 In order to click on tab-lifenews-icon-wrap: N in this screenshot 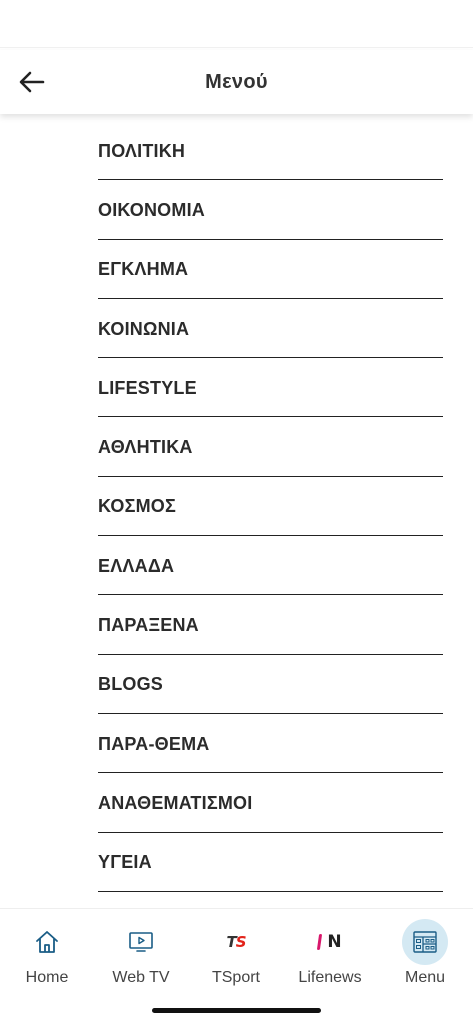, I will do `click(330, 942)`.